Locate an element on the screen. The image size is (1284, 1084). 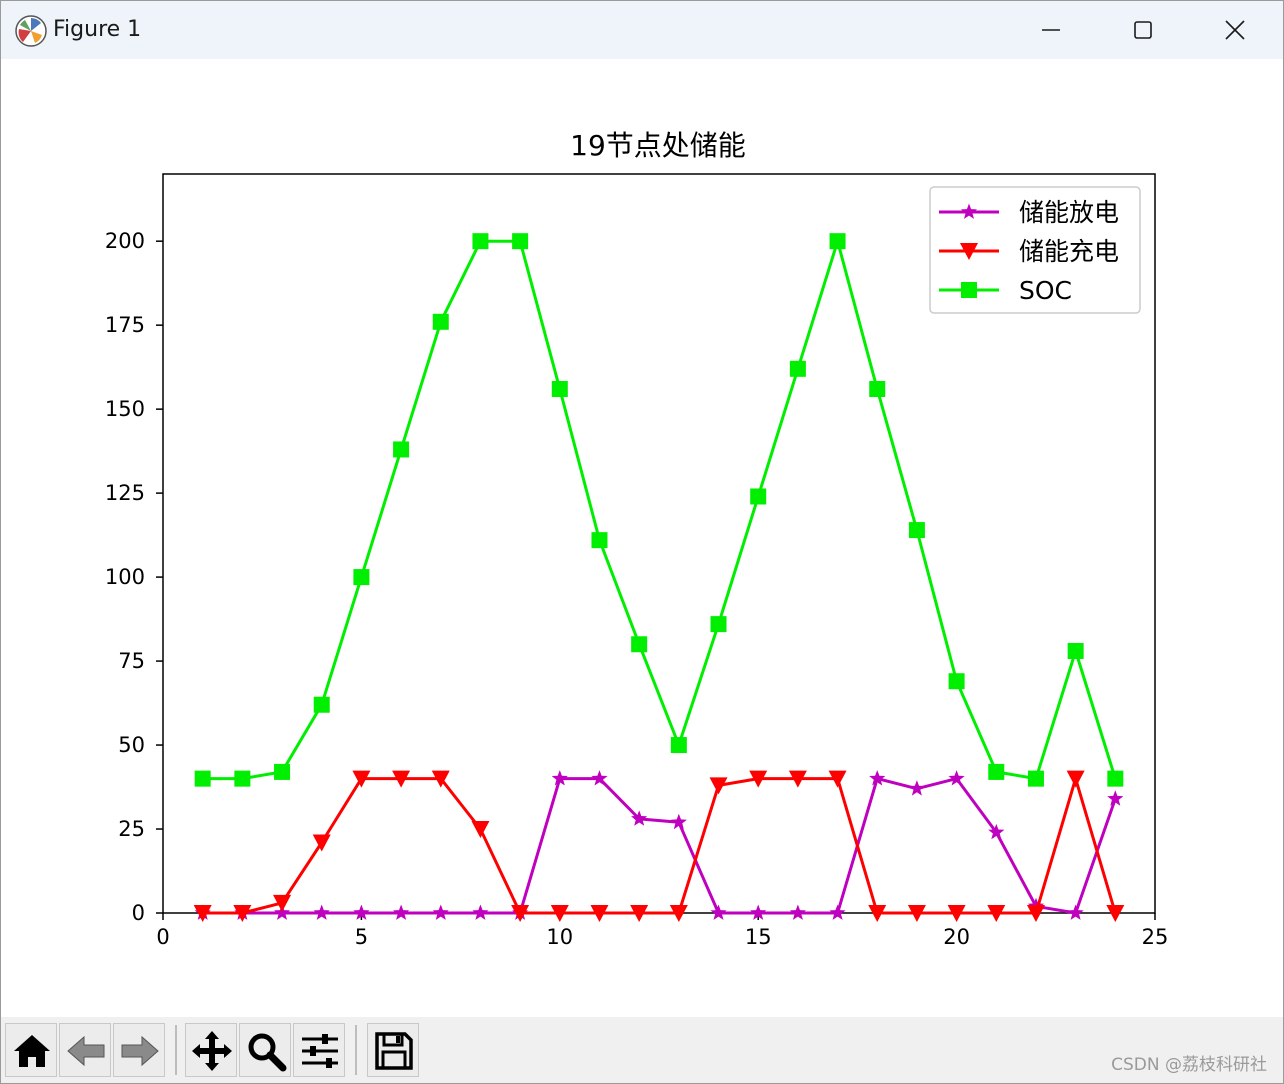
x-tick-label: 20 is located at coordinates (956, 937).